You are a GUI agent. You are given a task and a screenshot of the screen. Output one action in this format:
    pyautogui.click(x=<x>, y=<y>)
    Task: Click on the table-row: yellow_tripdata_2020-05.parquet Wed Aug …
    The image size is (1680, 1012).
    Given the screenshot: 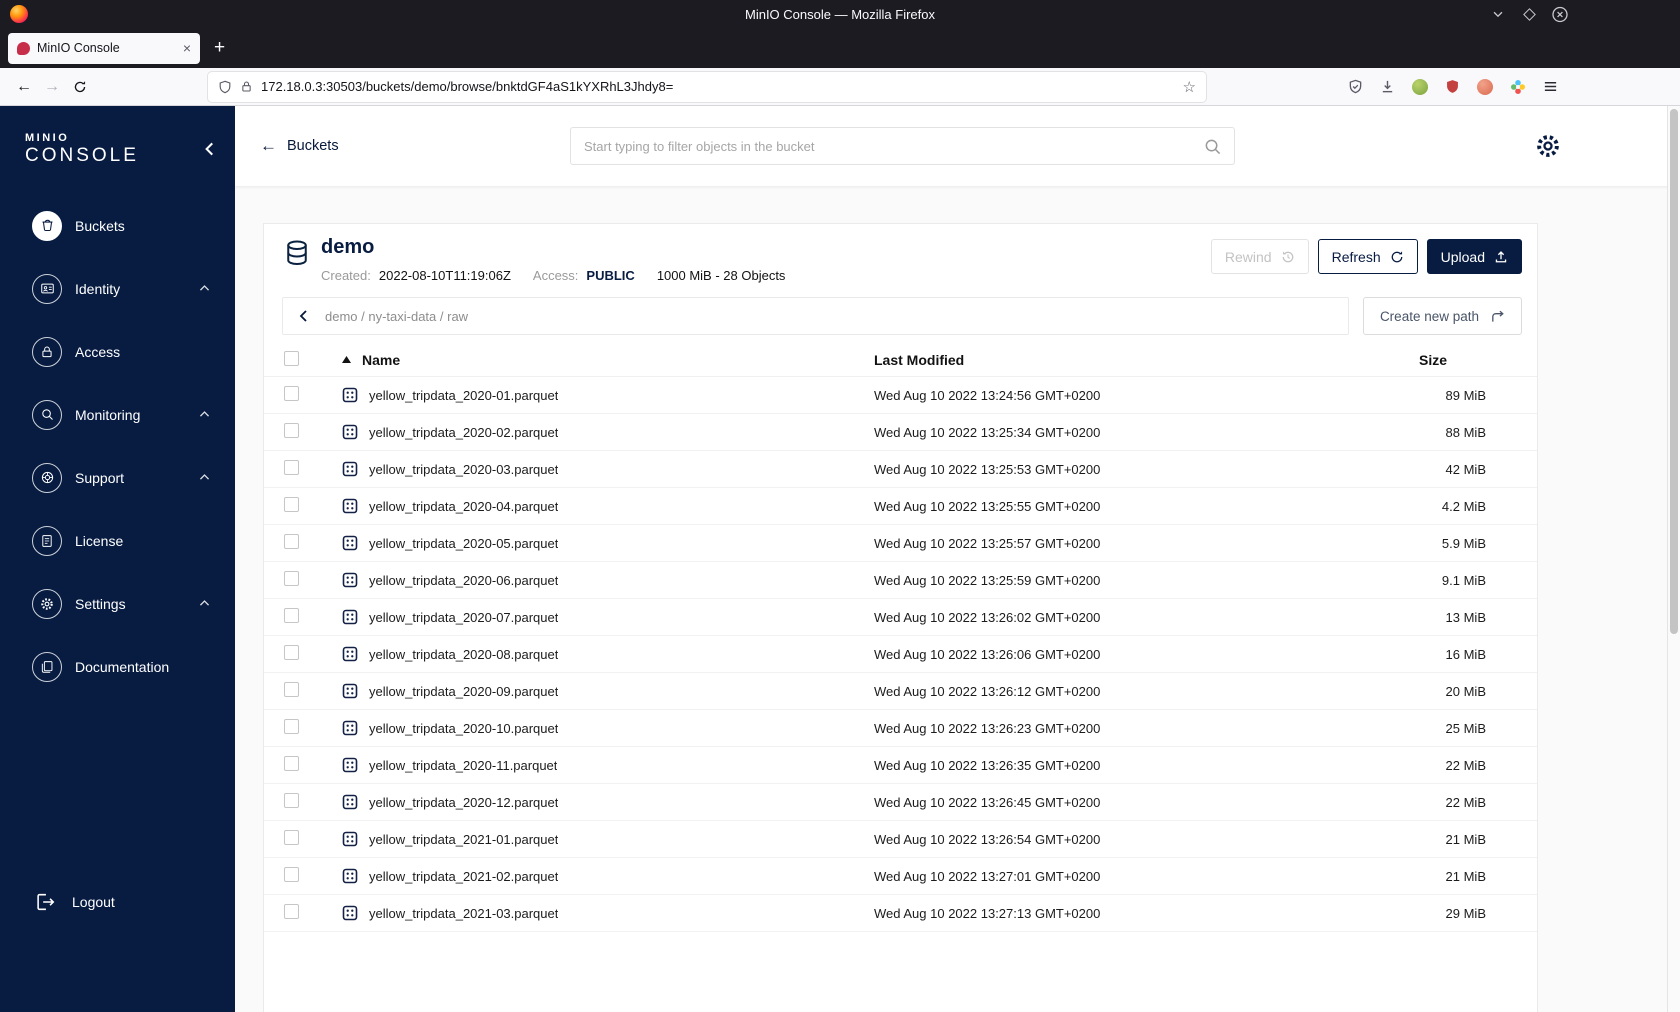 What is the action you would take?
    pyautogui.click(x=900, y=543)
    